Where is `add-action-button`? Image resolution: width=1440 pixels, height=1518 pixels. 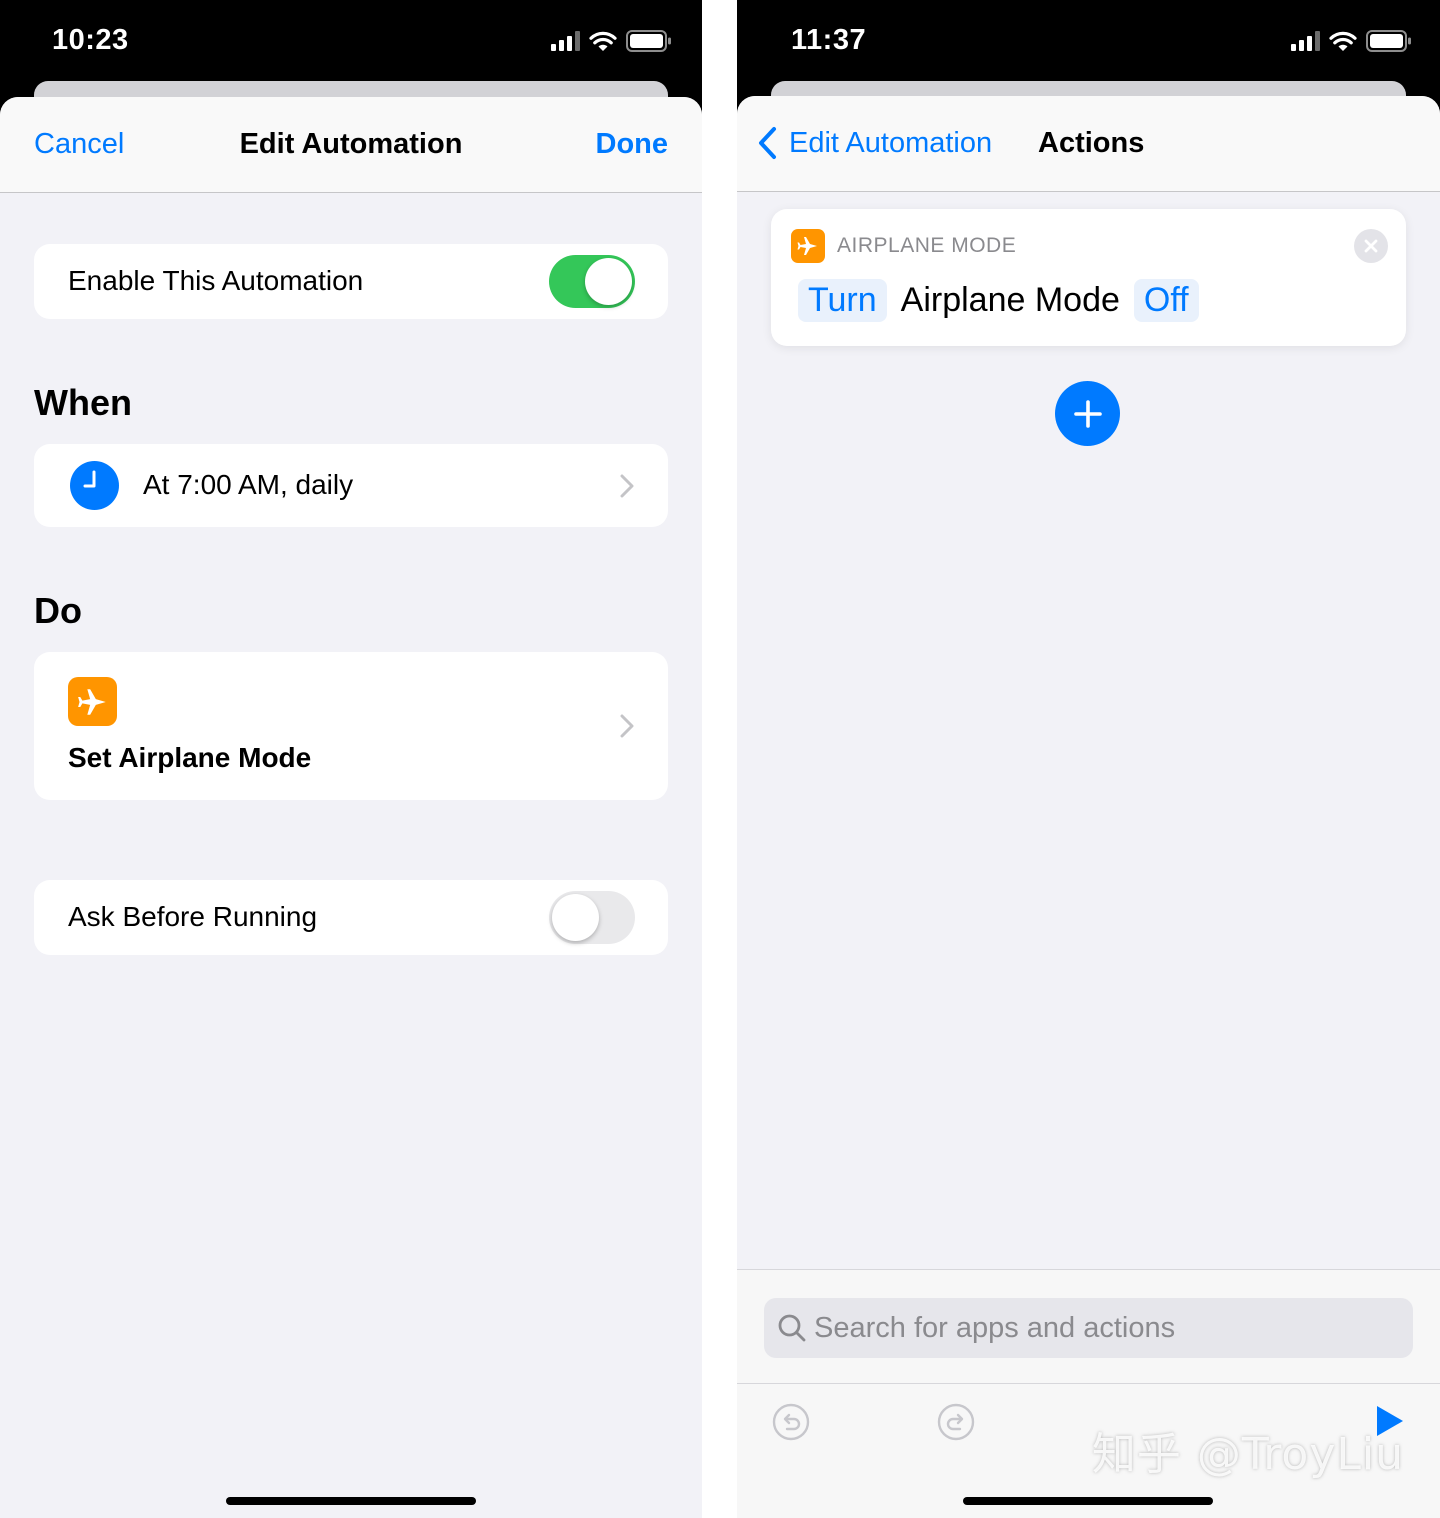
add-action-button is located at coordinates (1087, 413).